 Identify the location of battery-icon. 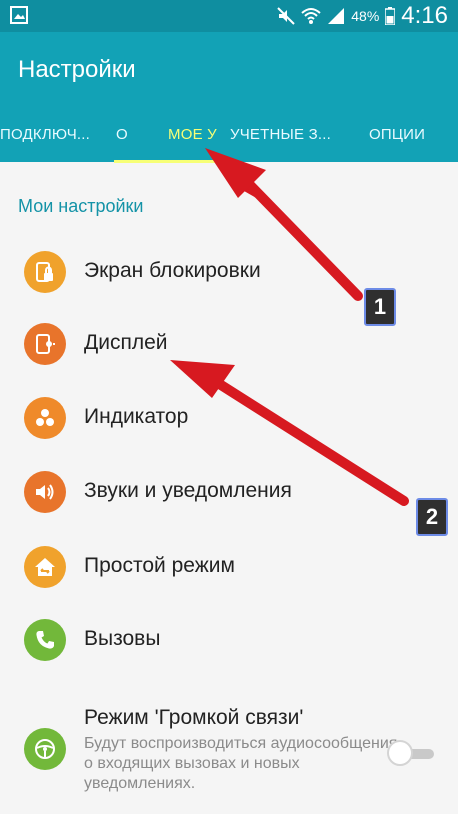
(390, 16).